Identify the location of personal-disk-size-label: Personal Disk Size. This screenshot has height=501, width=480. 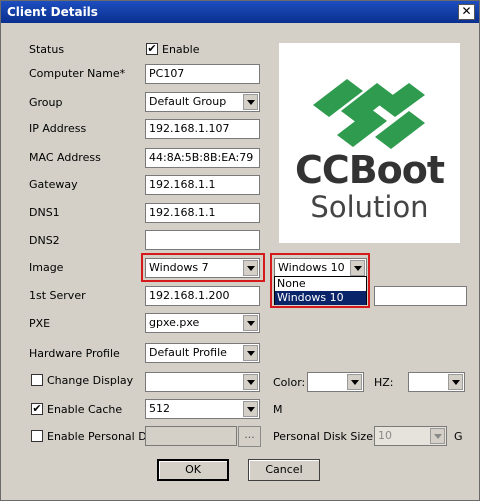
(323, 436).